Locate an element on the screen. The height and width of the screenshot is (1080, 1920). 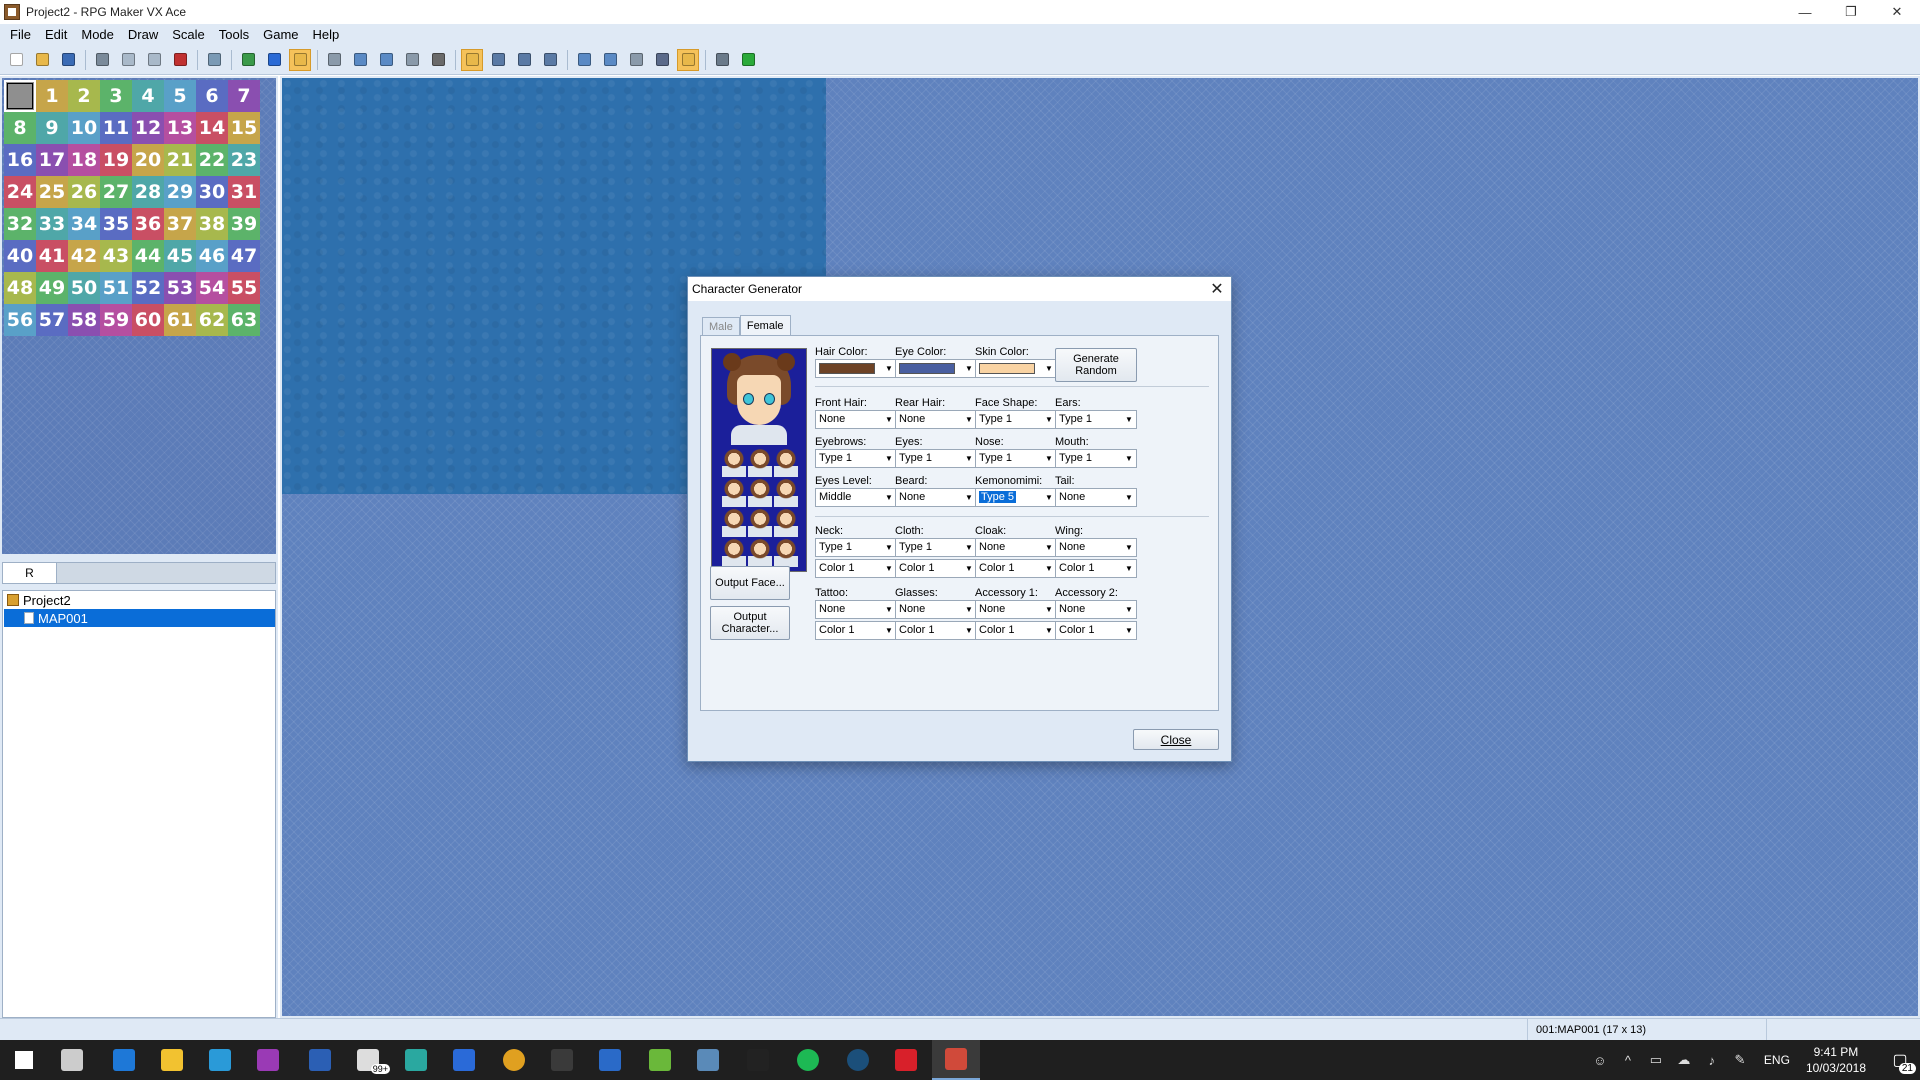
neck-select: Type 1 ▼ is located at coordinates (856, 547).